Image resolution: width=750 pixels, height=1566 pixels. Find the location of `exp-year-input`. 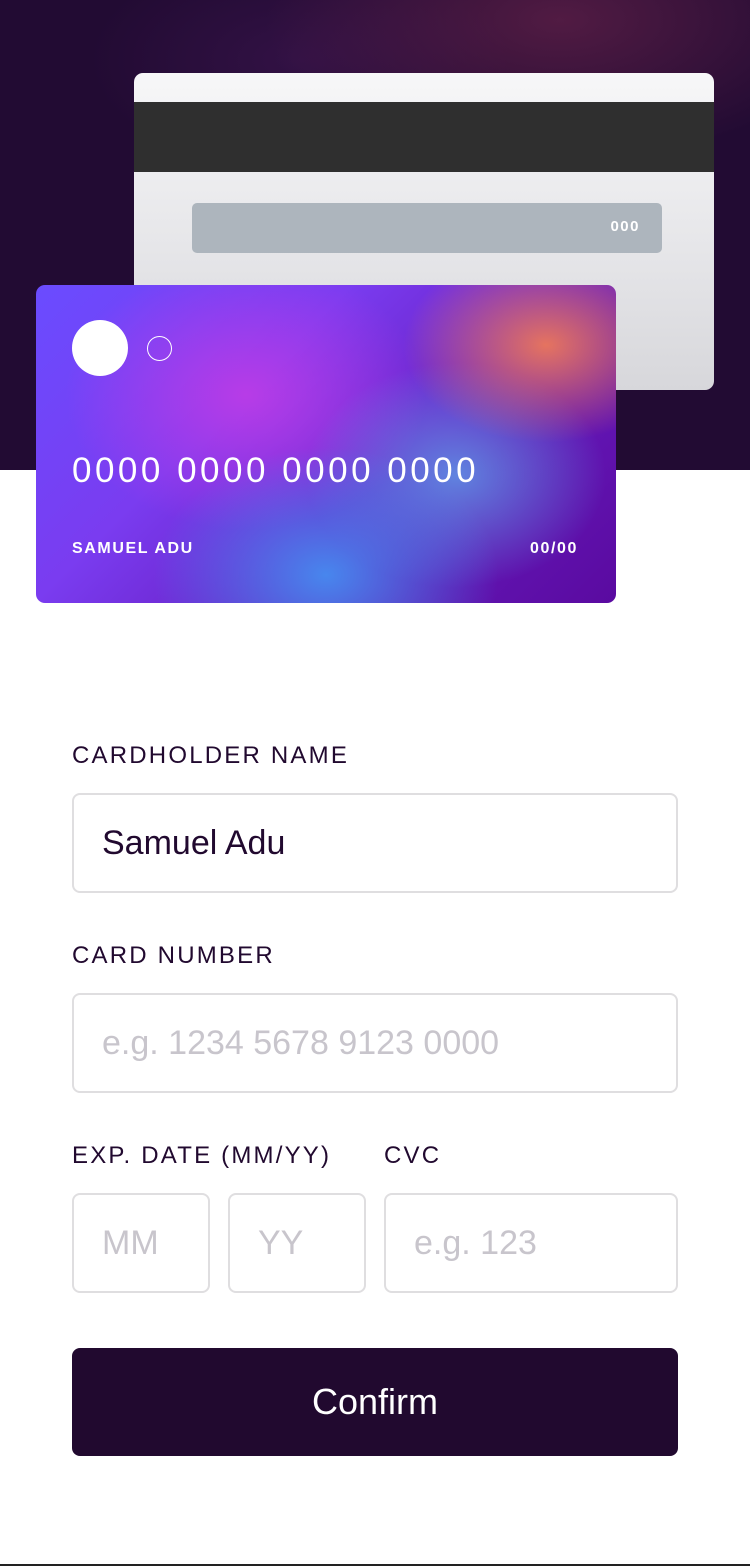

exp-year-input is located at coordinates (297, 1243).